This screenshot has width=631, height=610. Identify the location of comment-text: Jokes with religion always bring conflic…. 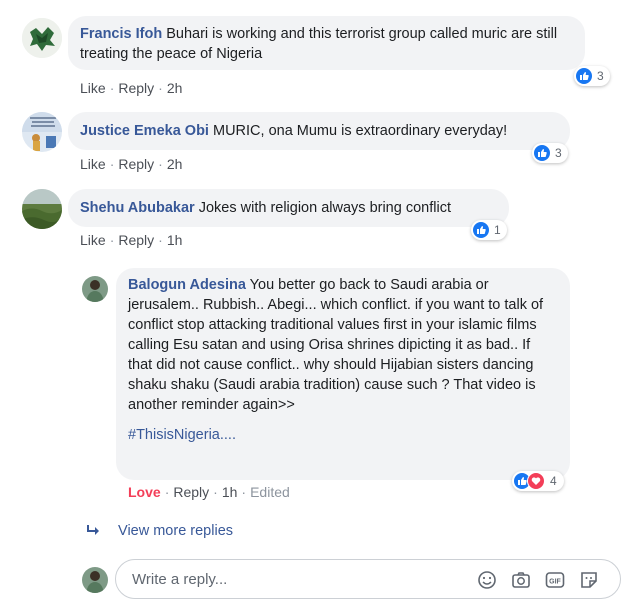
(324, 208).